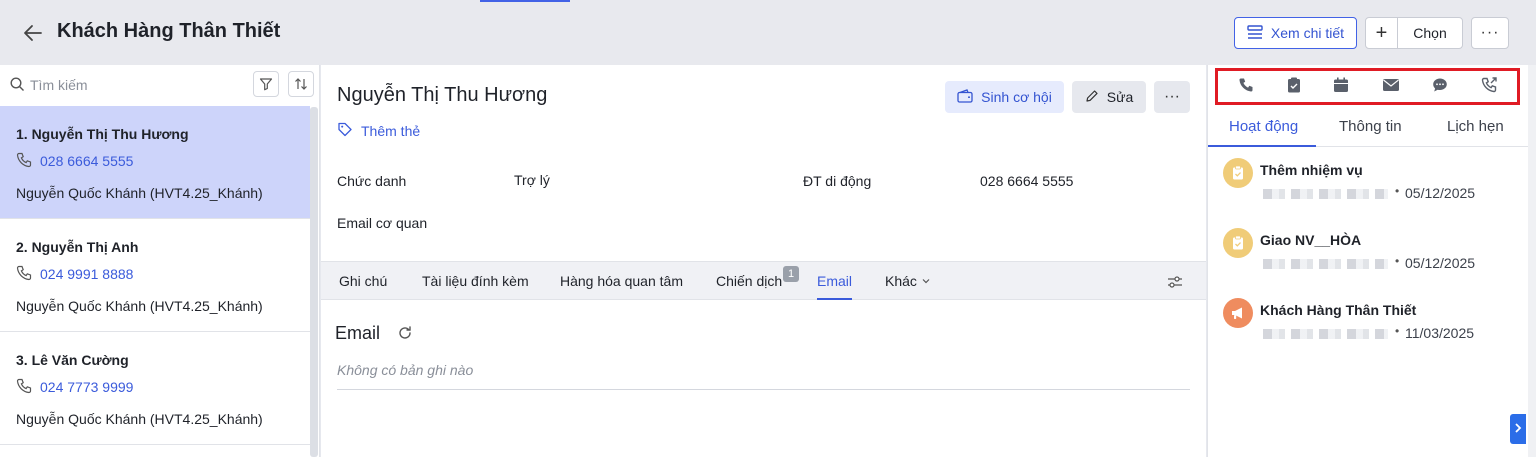 The image size is (1536, 457). I want to click on tab-more: Khác, so click(908, 281).